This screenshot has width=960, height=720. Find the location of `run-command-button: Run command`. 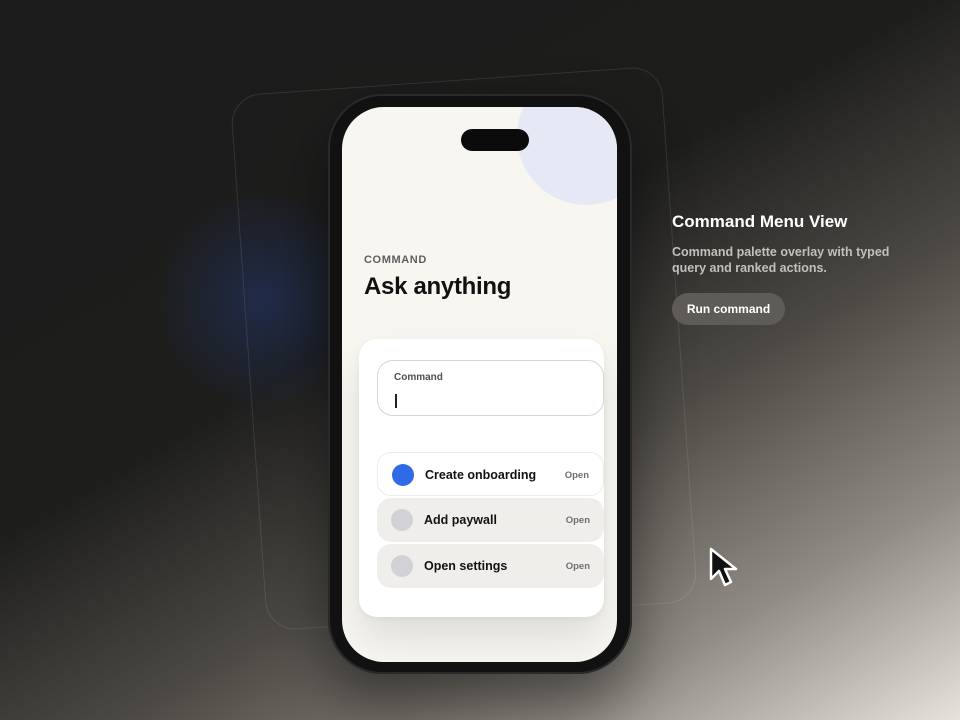

run-command-button: Run command is located at coordinates (728, 309).